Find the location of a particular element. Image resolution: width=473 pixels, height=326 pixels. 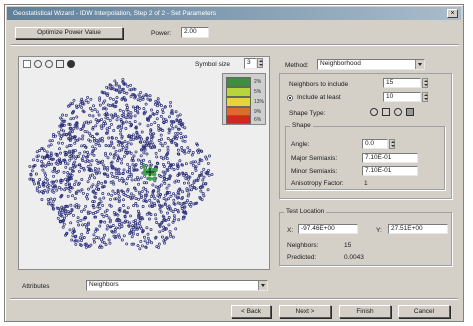

optimize-power-button: Optimize Power Value is located at coordinates (69, 33).